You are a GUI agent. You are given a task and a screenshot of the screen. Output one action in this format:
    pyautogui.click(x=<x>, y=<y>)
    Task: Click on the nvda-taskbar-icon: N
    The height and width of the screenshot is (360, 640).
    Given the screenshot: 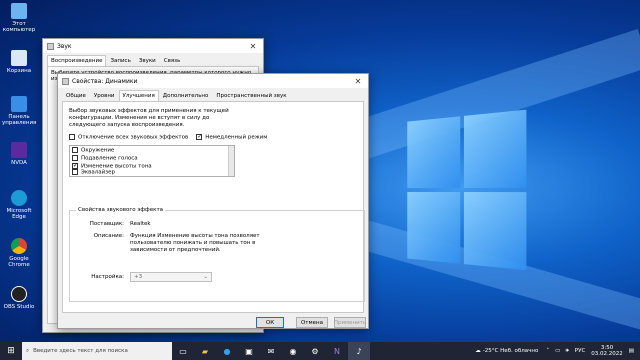 What is the action you would take?
    pyautogui.click(x=337, y=351)
    